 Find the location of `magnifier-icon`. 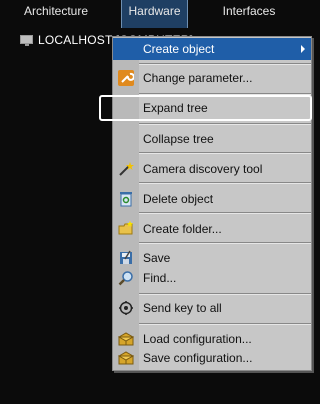

magnifier-icon is located at coordinates (126, 278).